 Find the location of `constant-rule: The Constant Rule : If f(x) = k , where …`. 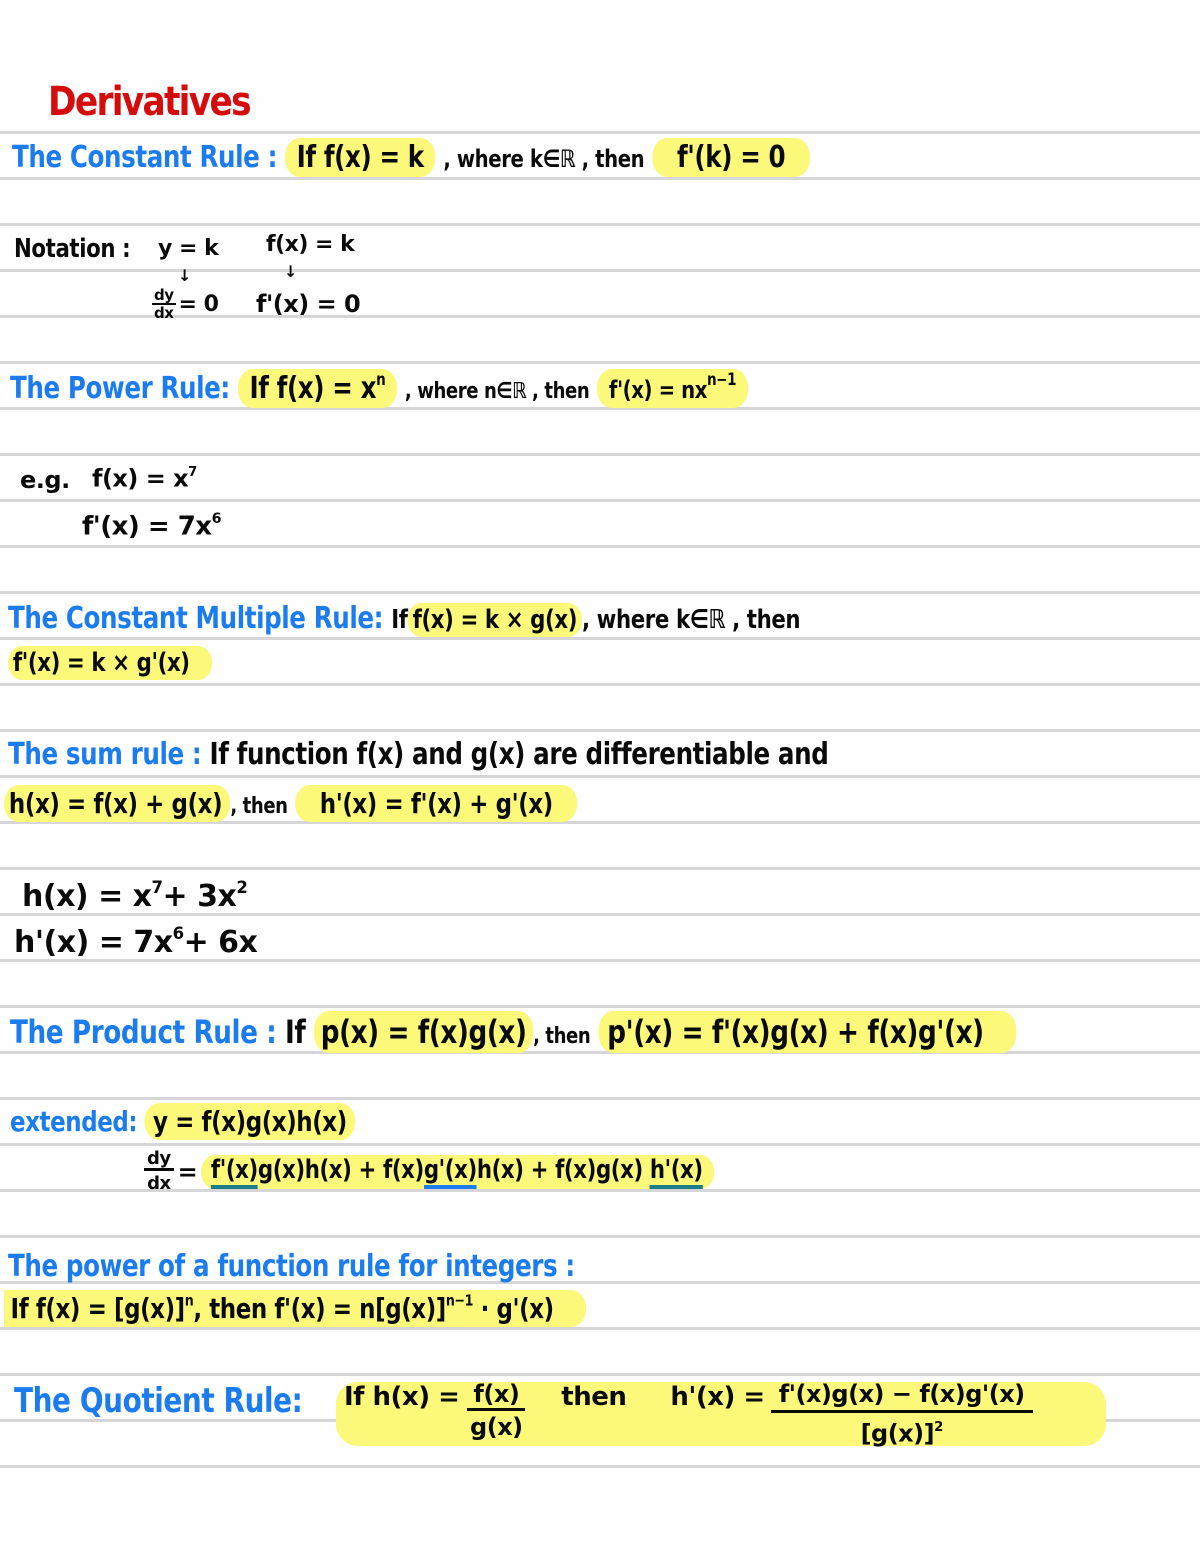

constant-rule: The Constant Rule : If f(x) = k , where … is located at coordinates (411, 157).